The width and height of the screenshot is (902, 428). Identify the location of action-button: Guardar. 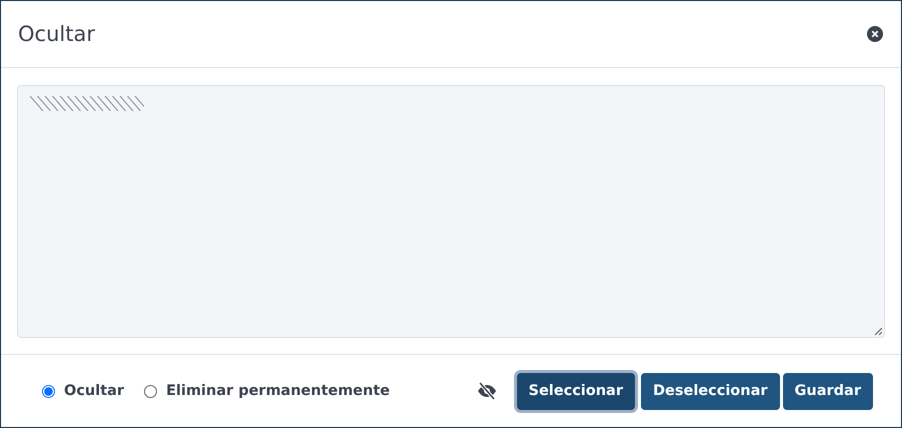
(827, 391).